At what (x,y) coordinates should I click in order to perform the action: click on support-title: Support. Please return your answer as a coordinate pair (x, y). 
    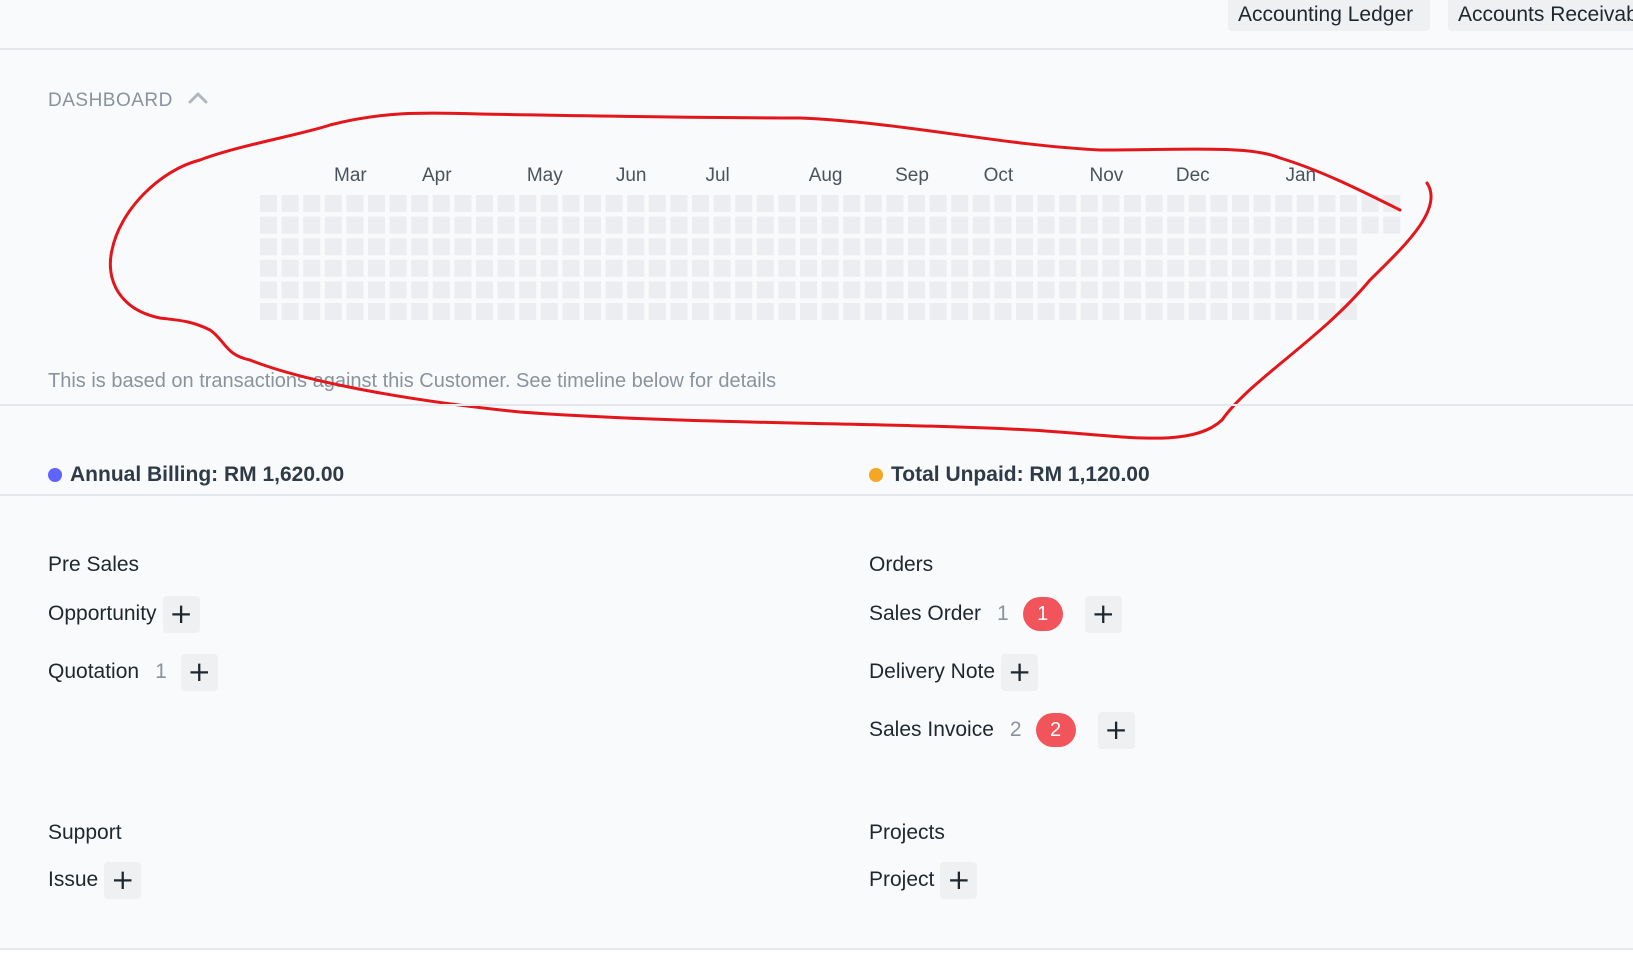
    Looking at the image, I should click on (85, 832).